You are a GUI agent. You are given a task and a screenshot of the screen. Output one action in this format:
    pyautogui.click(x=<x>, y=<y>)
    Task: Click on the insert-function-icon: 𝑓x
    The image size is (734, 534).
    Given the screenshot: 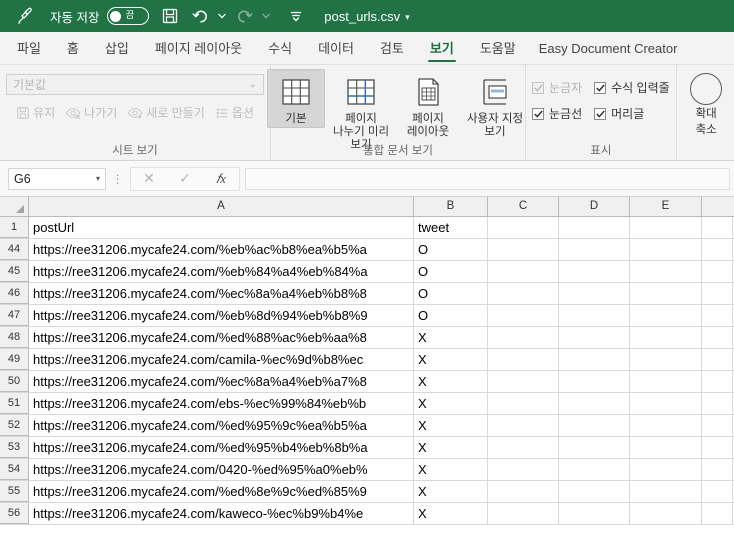 What is the action you would take?
    pyautogui.click(x=221, y=179)
    